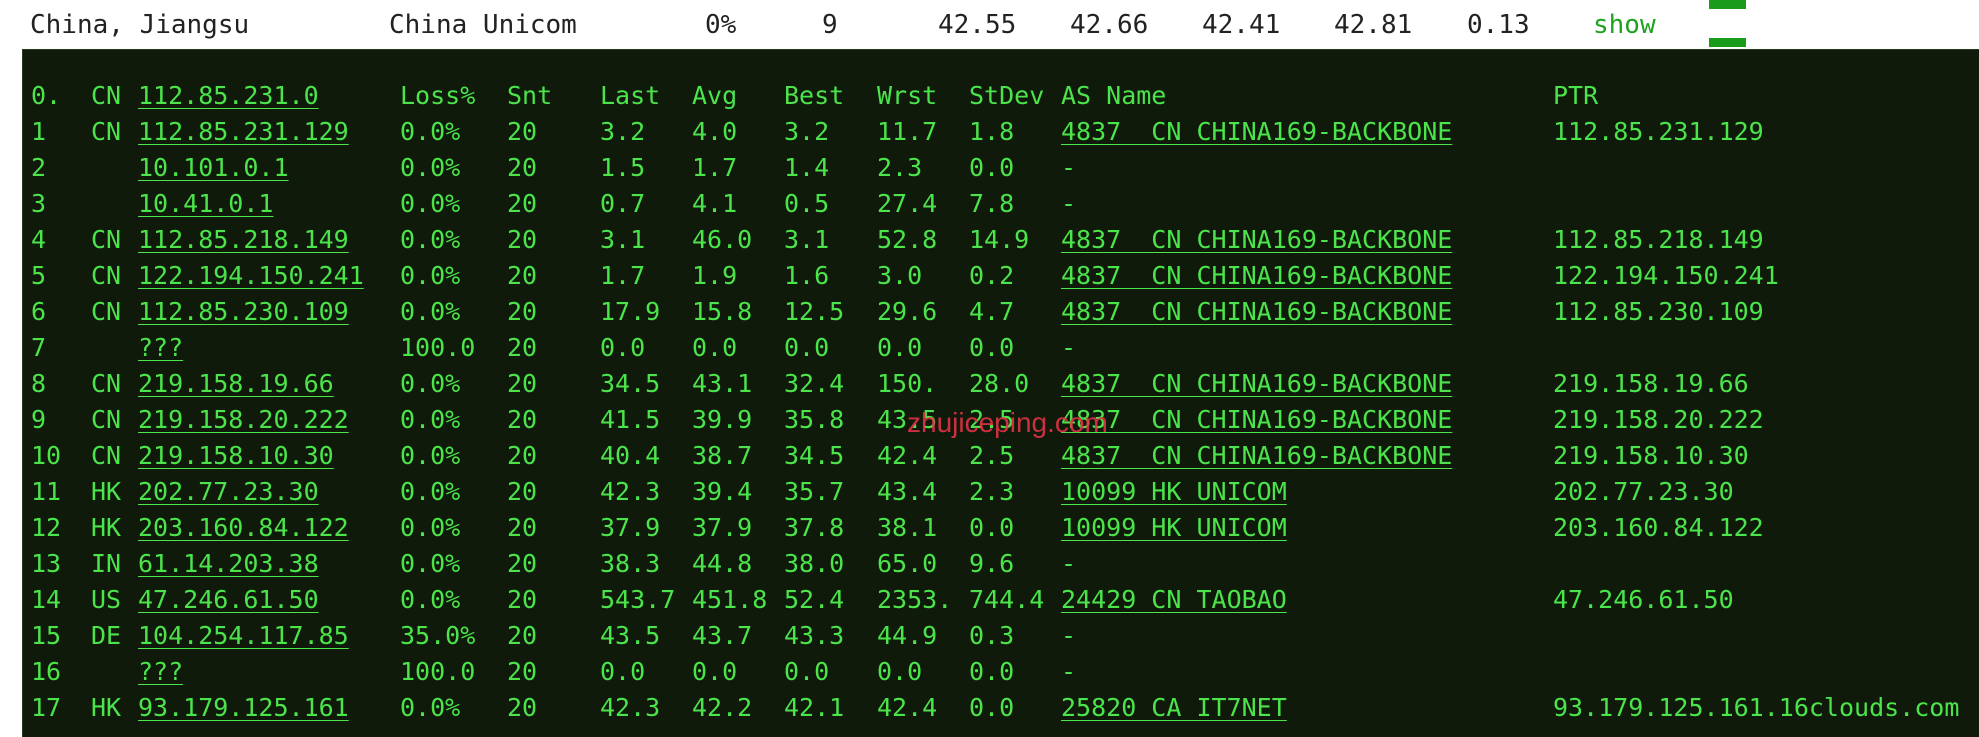 Image resolution: width=1979 pixels, height=737 pixels. I want to click on summary-value-5: 0.13, so click(1498, 25).